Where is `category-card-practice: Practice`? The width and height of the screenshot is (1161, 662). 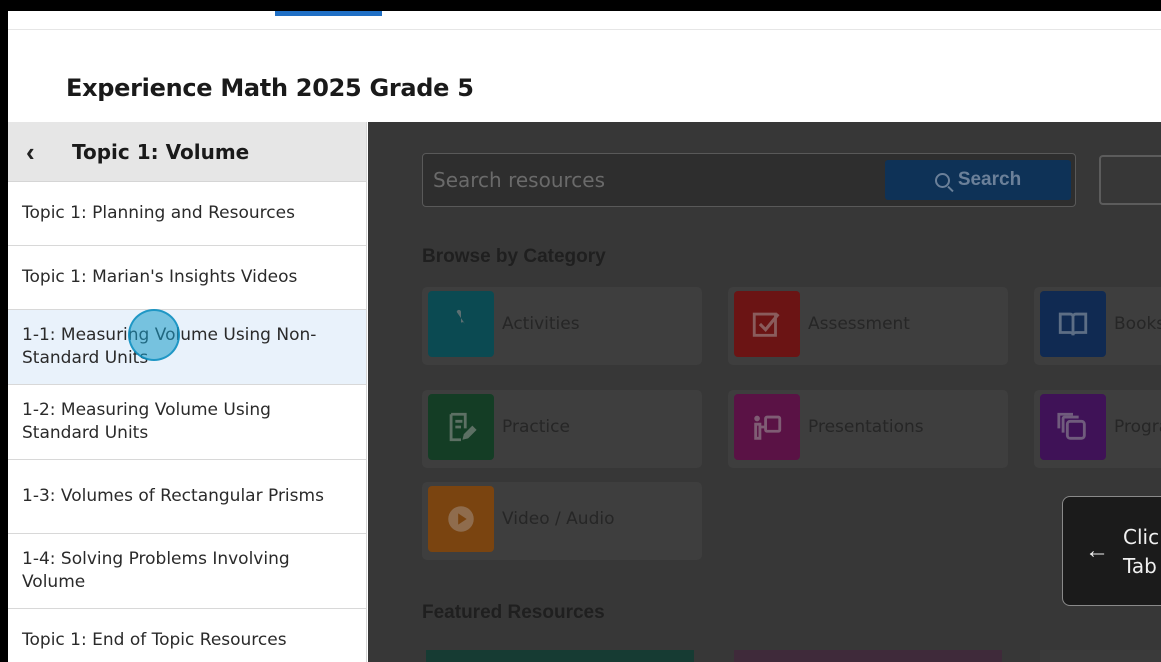 category-card-practice: Practice is located at coordinates (562, 429).